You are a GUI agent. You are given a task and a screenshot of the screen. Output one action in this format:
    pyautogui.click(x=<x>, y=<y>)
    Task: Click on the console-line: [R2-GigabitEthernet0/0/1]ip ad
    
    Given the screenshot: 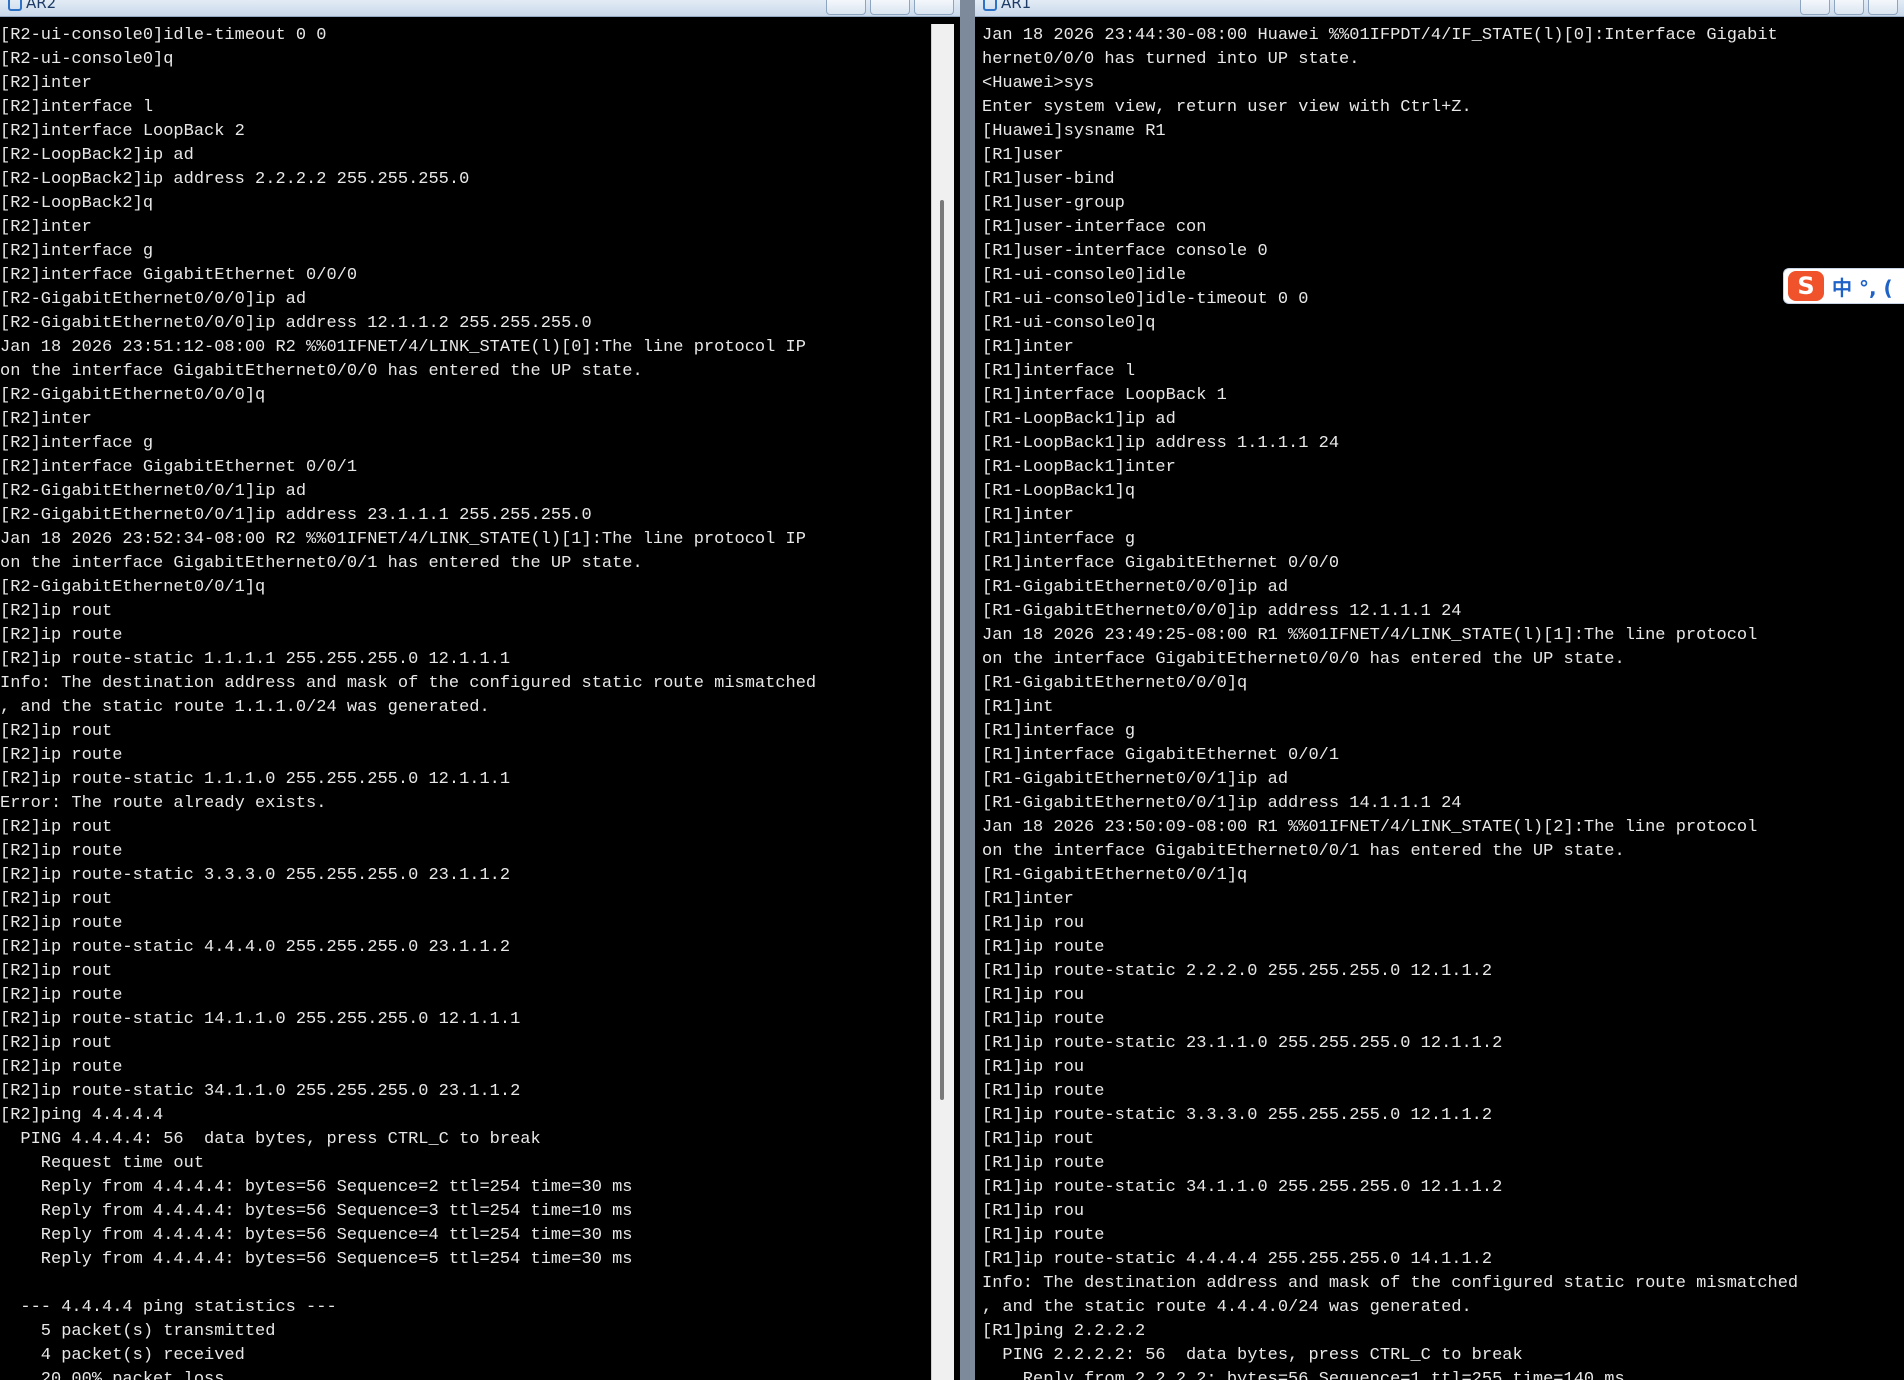 What is the action you would take?
    pyautogui.click(x=153, y=491)
    